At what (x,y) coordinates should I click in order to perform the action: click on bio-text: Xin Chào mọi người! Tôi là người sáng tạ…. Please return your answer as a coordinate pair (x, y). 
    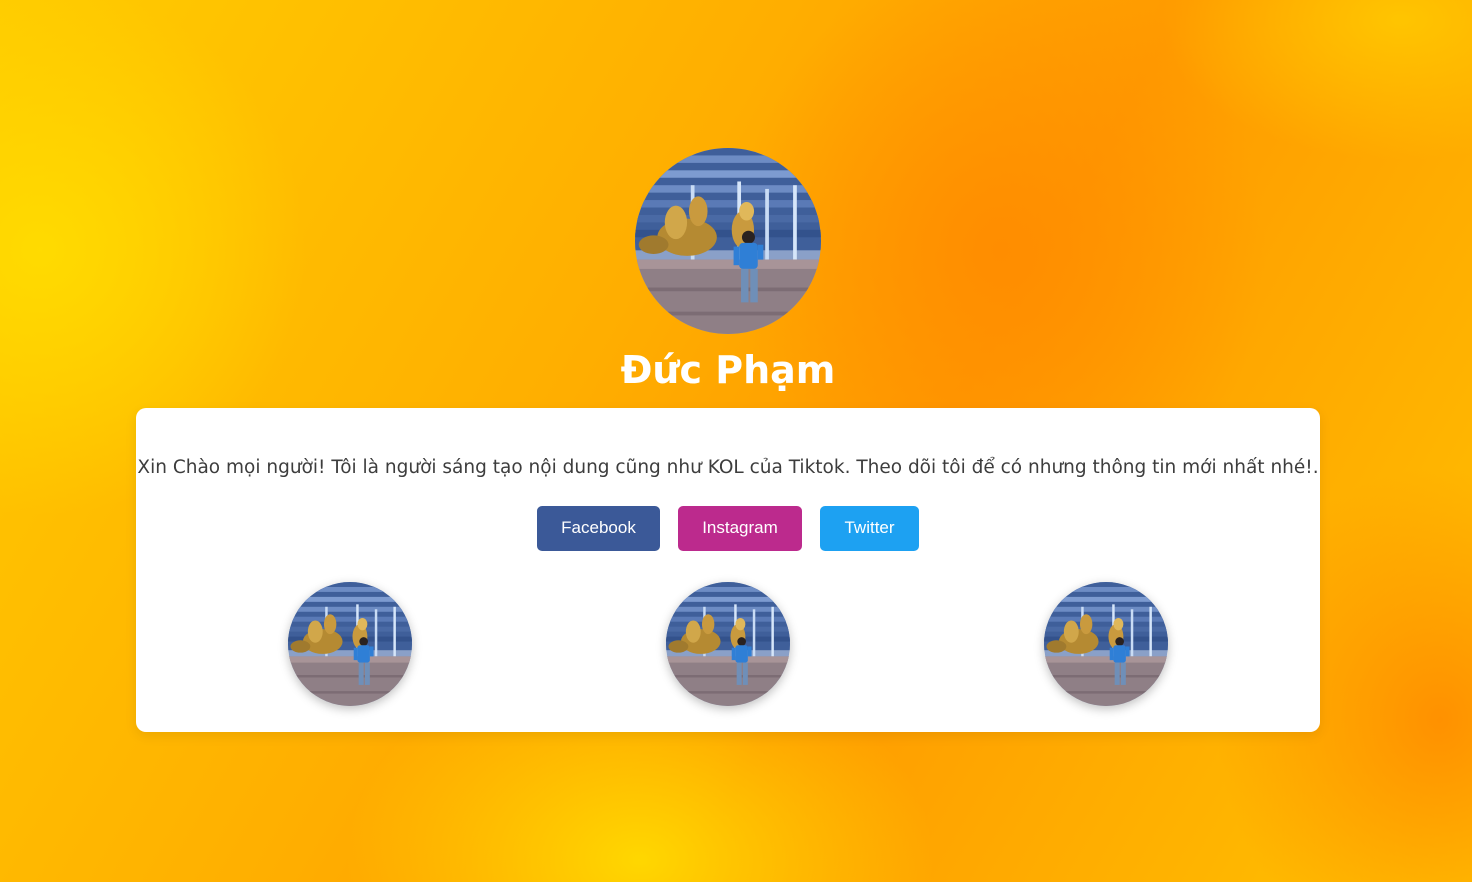
    Looking at the image, I should click on (728, 467).